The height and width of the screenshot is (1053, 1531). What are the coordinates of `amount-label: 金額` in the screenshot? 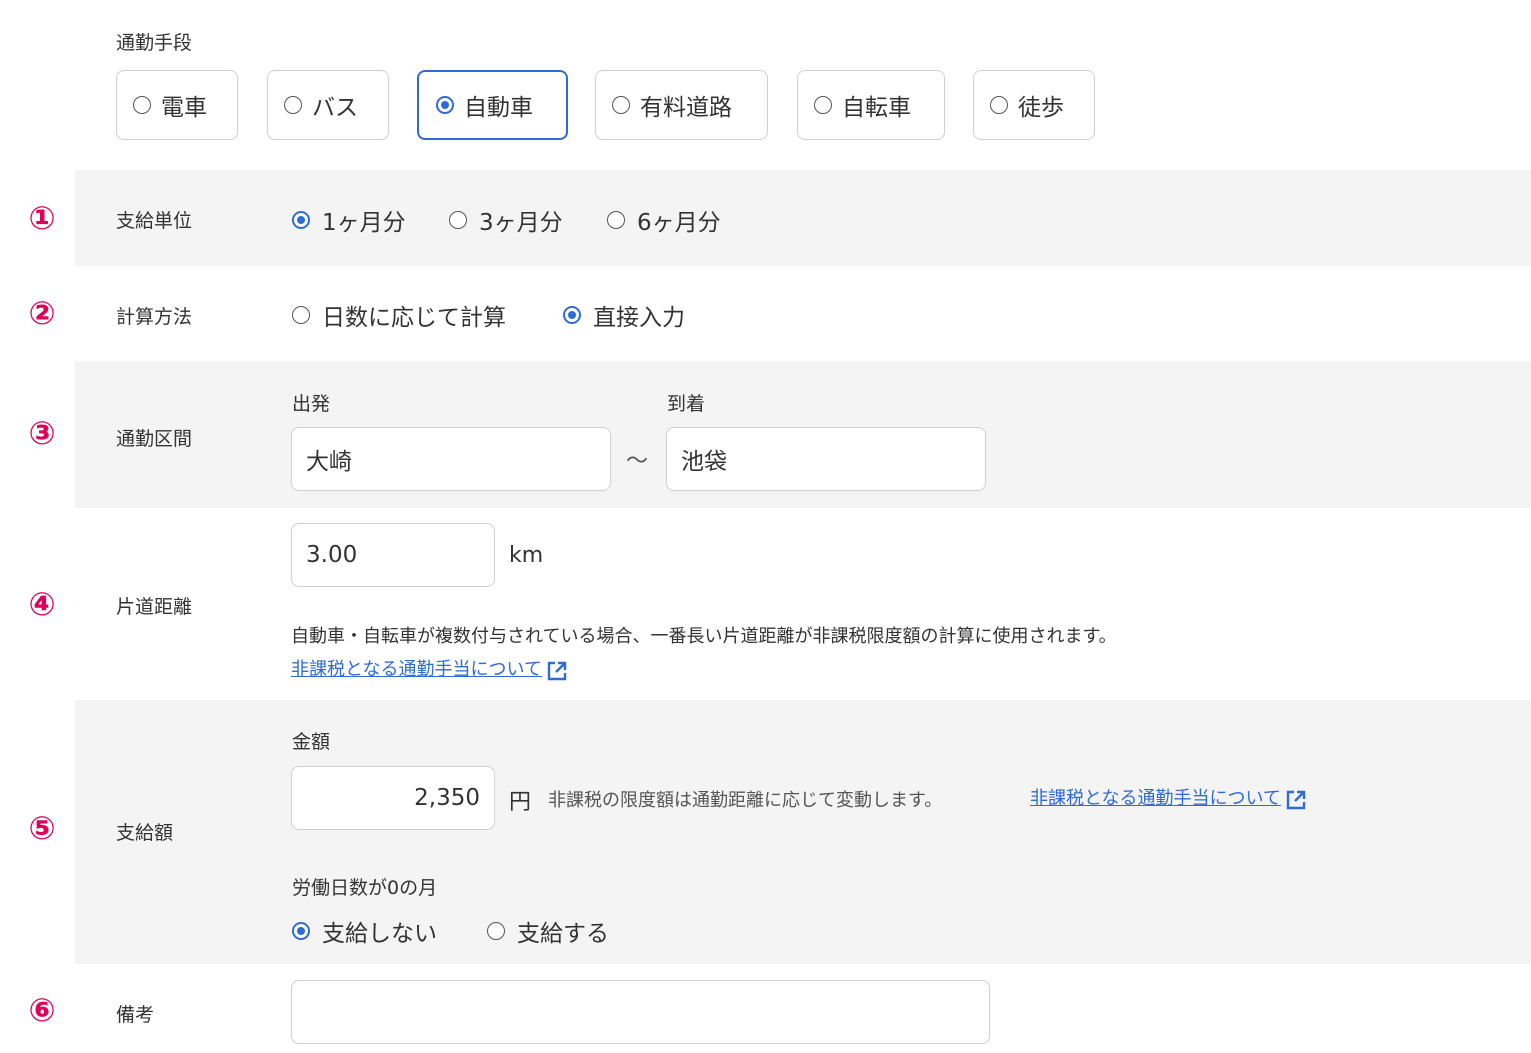 It's located at (311, 742).